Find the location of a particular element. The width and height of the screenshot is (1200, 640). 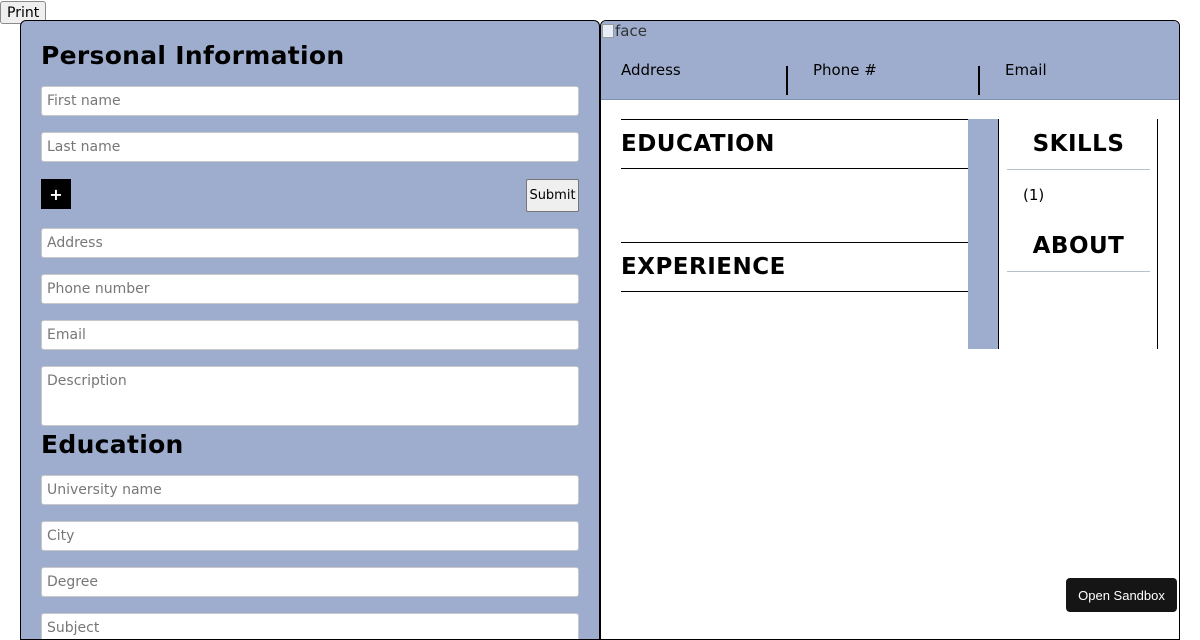

cv-side-column: SKILLS (1) ABOUT is located at coordinates (1078, 234).